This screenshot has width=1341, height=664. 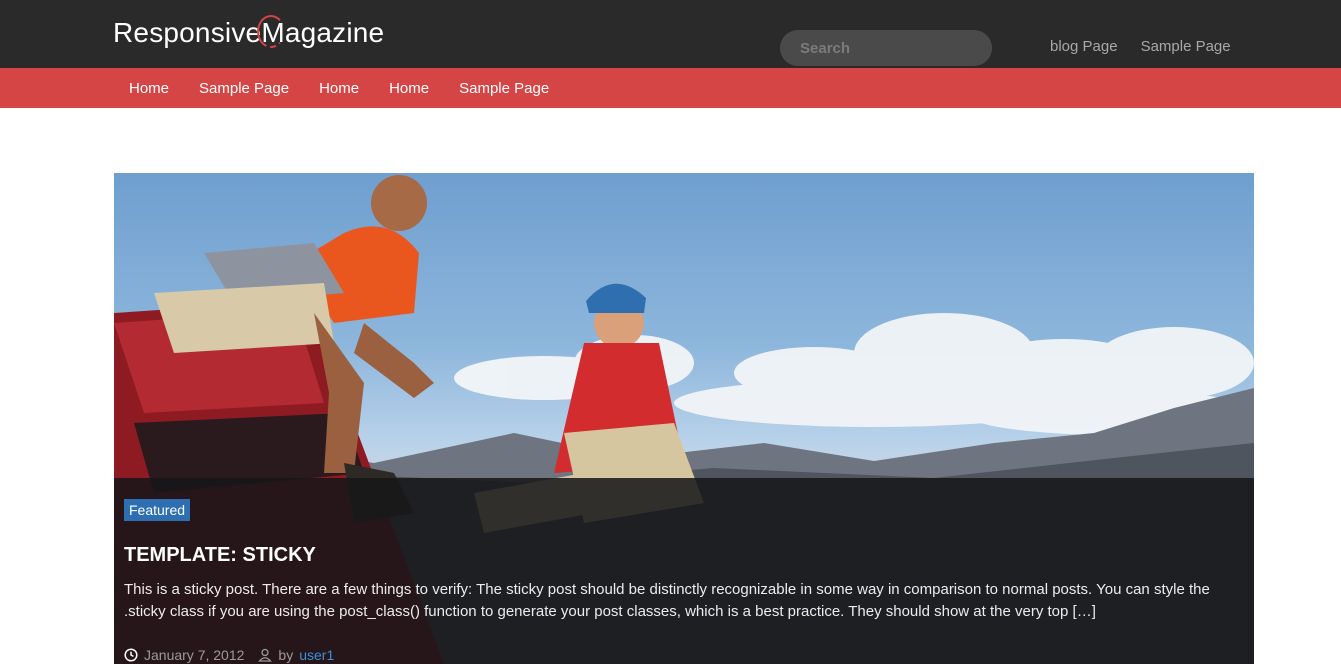 What do you see at coordinates (187, 32) in the screenshot?
I see `logo-text-start: Responsive` at bounding box center [187, 32].